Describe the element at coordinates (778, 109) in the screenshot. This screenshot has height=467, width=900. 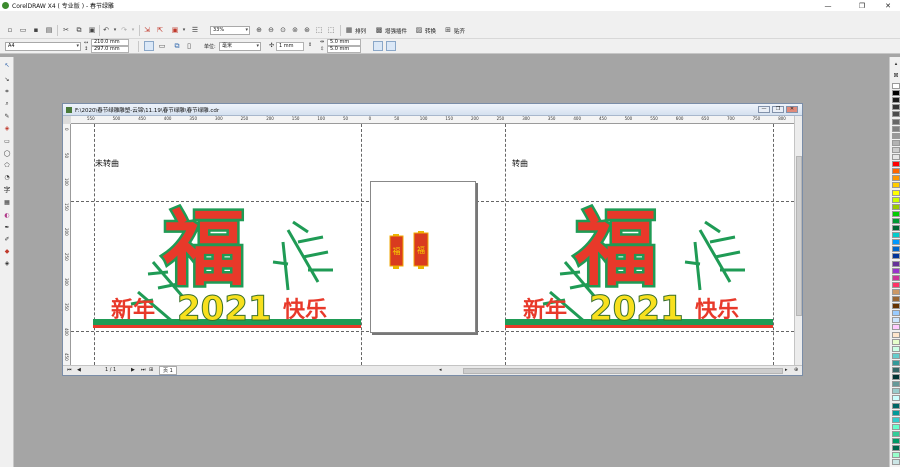
I see `document-restore-button: ❐` at that location.